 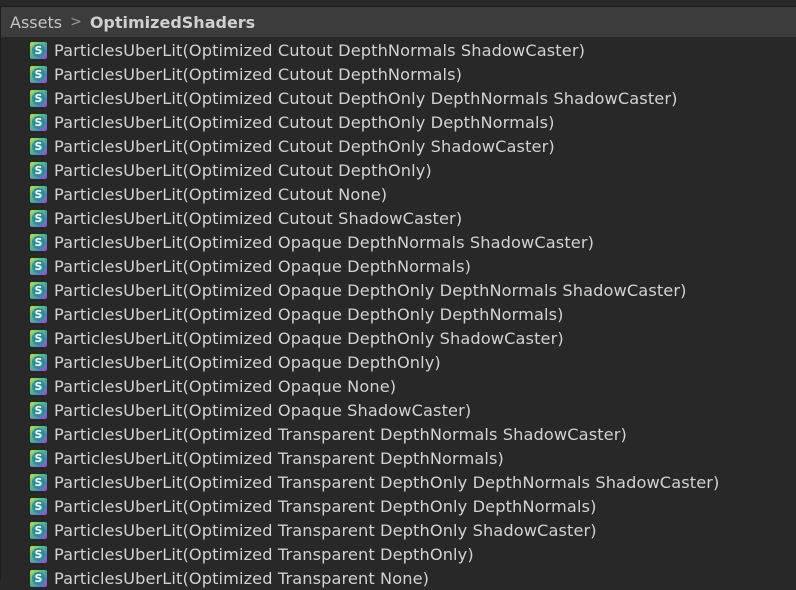 What do you see at coordinates (398, 22) in the screenshot?
I see `breadcrumb: Assets > OptimizedShaders` at bounding box center [398, 22].